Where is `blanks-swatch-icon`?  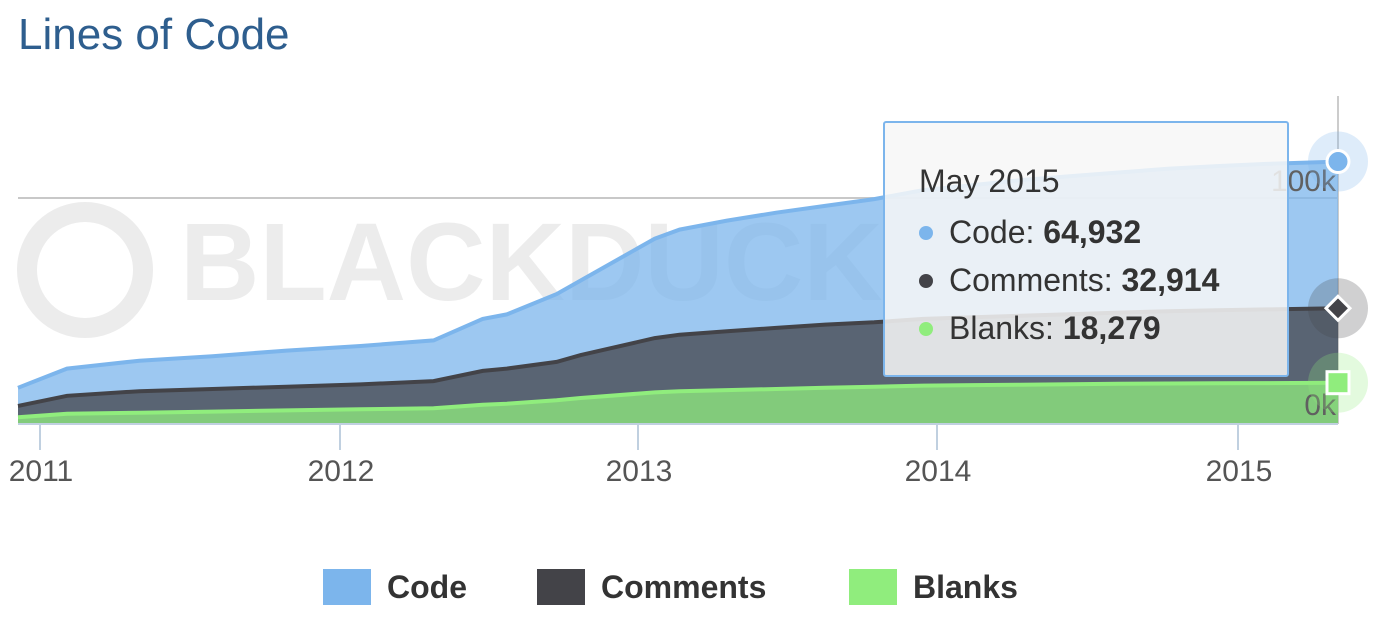
blanks-swatch-icon is located at coordinates (873, 587).